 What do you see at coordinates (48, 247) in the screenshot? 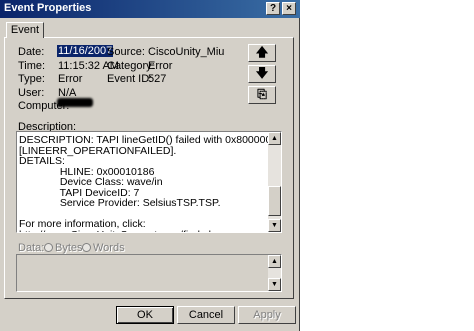
I see `bytes-radio-icon` at bounding box center [48, 247].